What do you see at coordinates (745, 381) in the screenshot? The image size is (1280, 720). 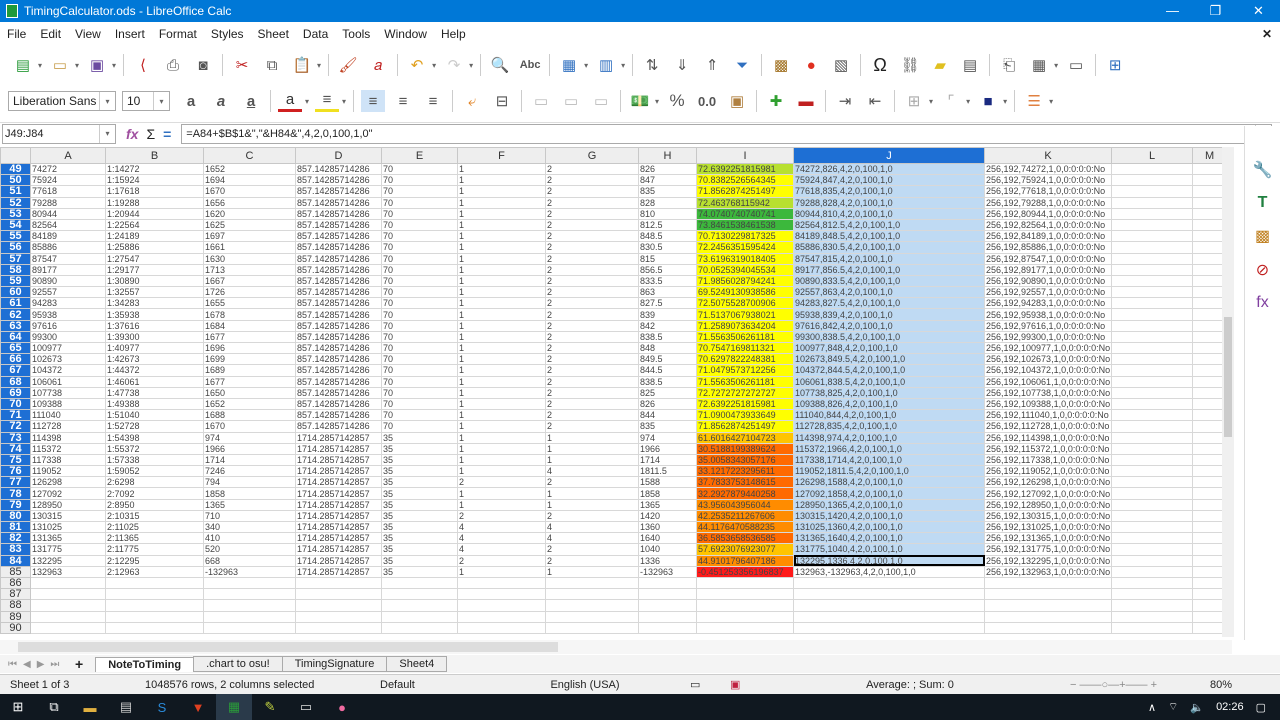 I see `cell-i: 71.5563506261181` at bounding box center [745, 381].